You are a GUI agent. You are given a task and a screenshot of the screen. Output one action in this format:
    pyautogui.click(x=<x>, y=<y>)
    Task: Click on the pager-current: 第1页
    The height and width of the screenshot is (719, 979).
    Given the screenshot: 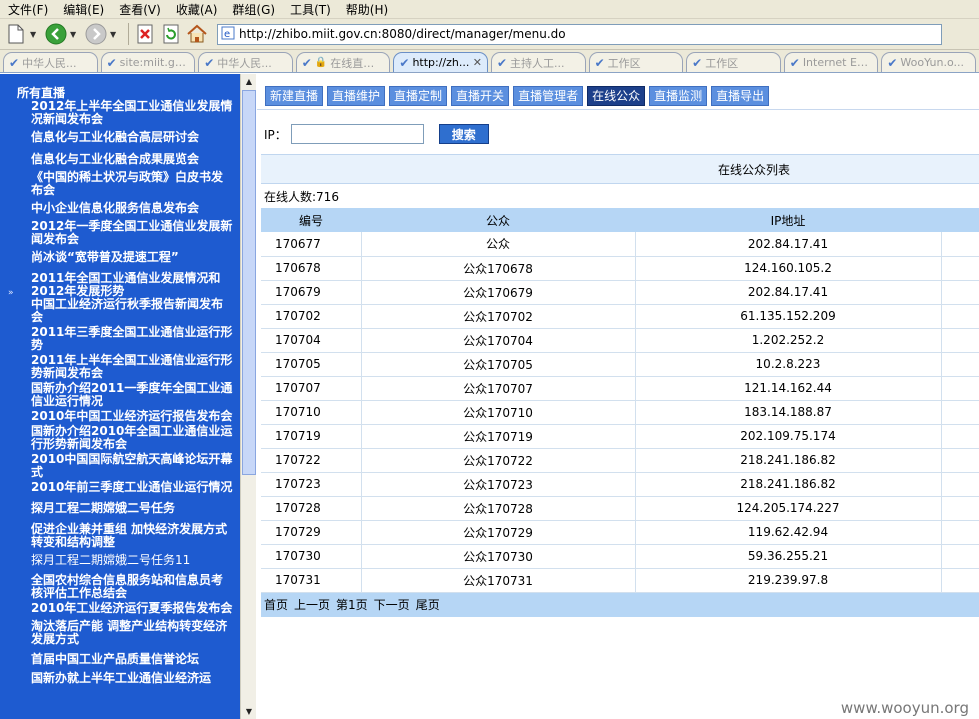 What is the action you would take?
    pyautogui.click(x=352, y=605)
    